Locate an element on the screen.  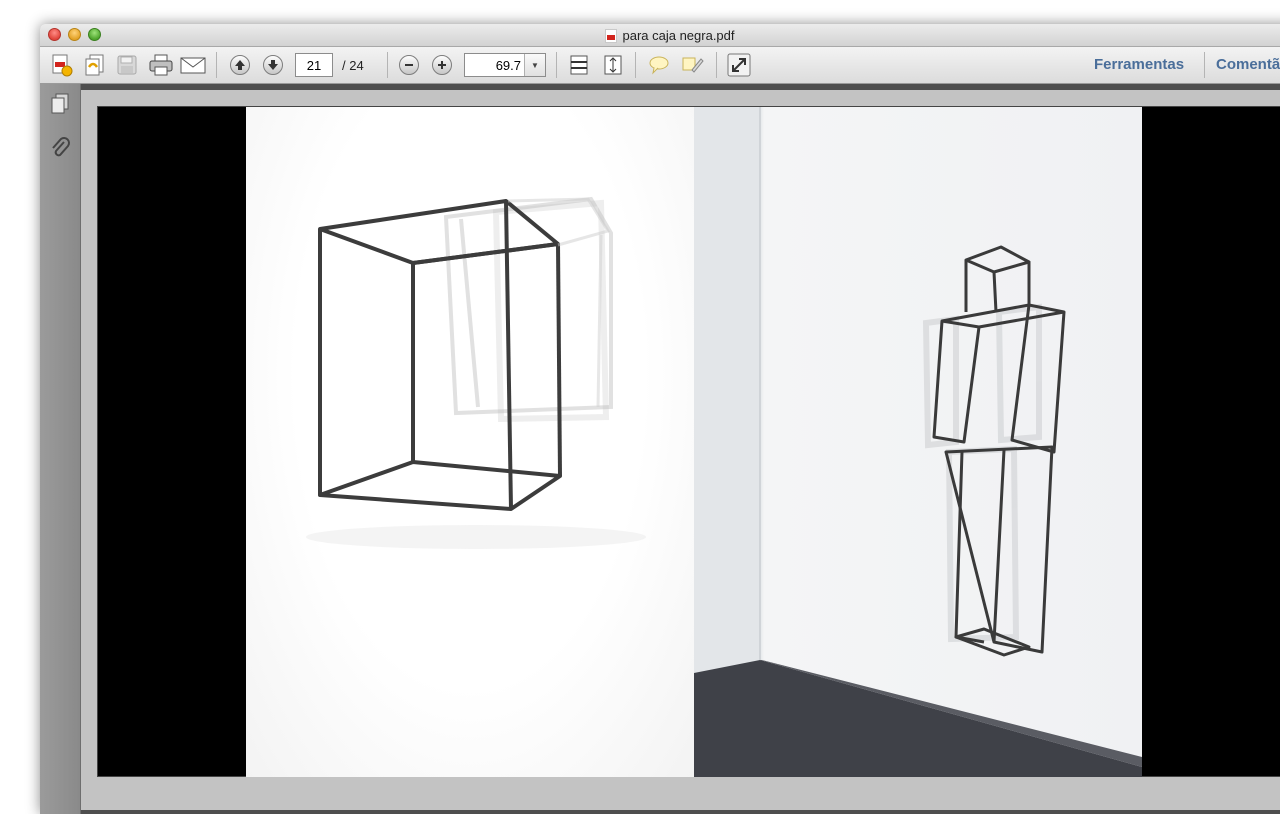
save-icon is located at coordinates (127, 65).